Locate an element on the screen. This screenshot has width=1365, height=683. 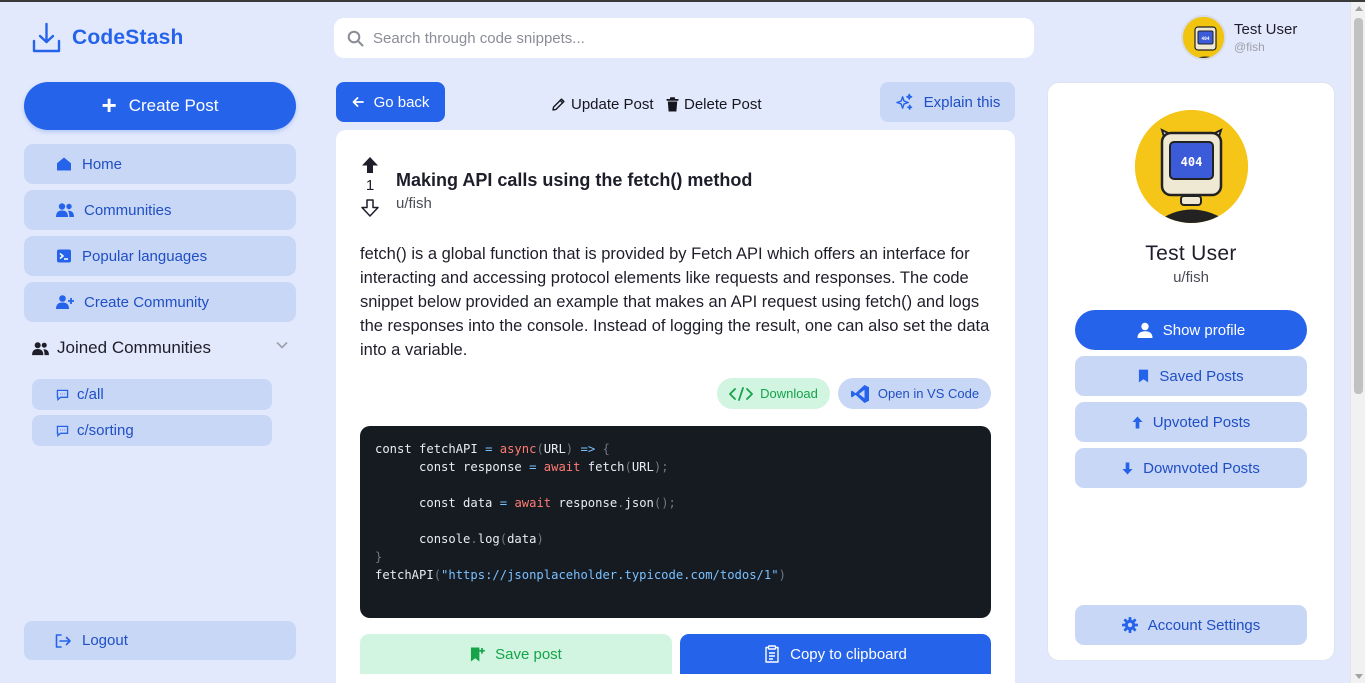
avatar: 404 is located at coordinates (1203, 37).